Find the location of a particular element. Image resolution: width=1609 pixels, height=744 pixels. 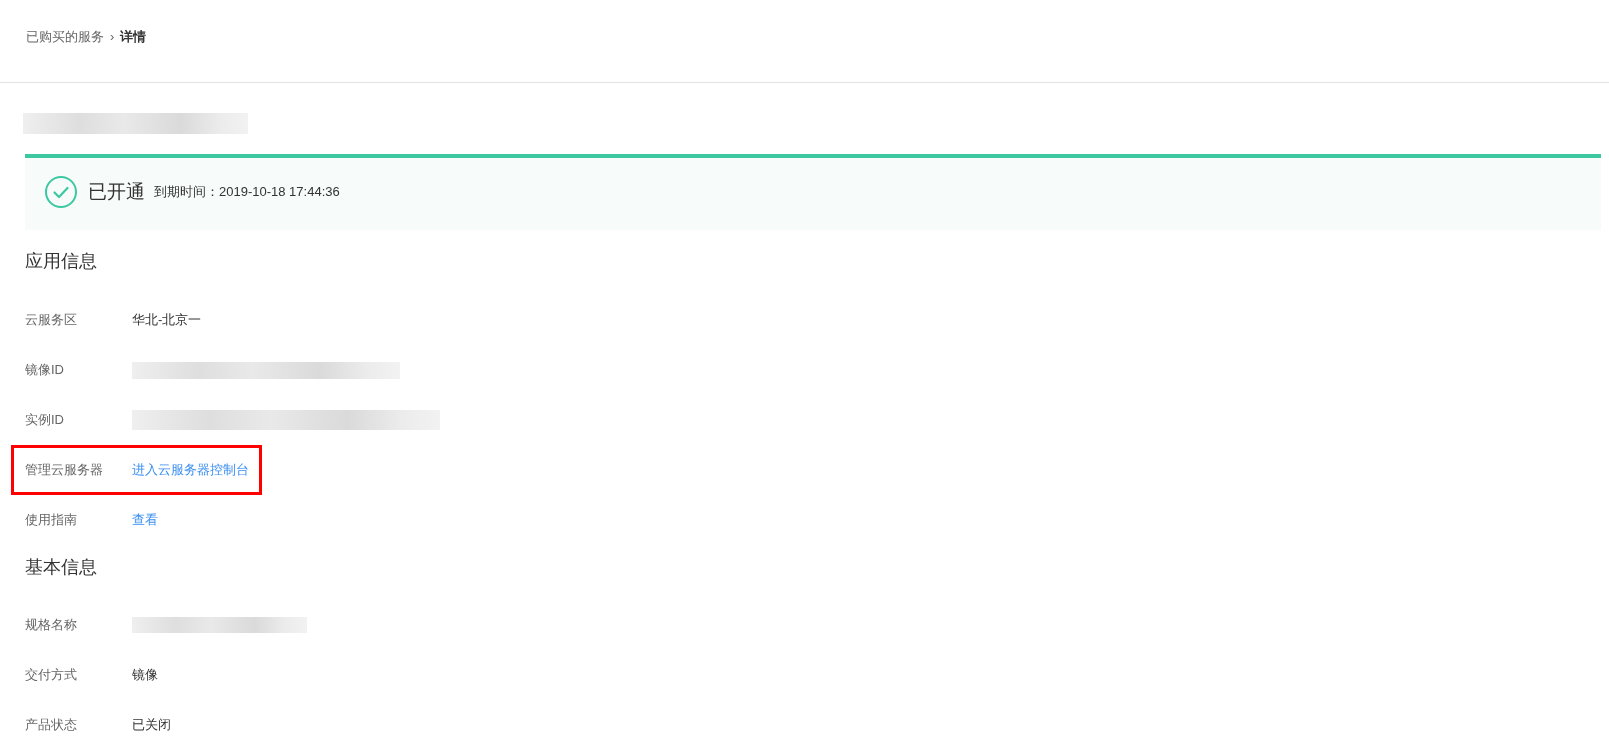

check-circle-icon is located at coordinates (61, 192).